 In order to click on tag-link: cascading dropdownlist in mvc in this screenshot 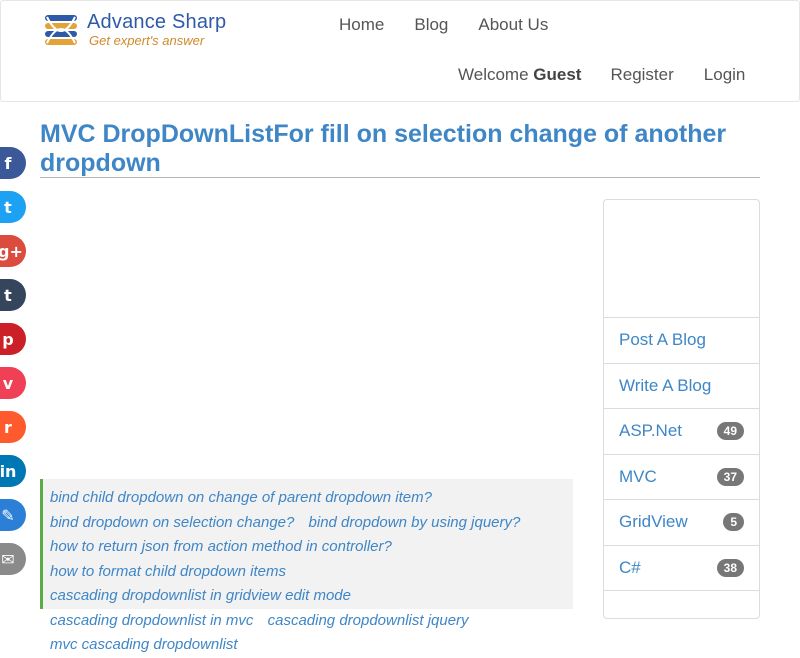, I will do `click(151, 620)`.